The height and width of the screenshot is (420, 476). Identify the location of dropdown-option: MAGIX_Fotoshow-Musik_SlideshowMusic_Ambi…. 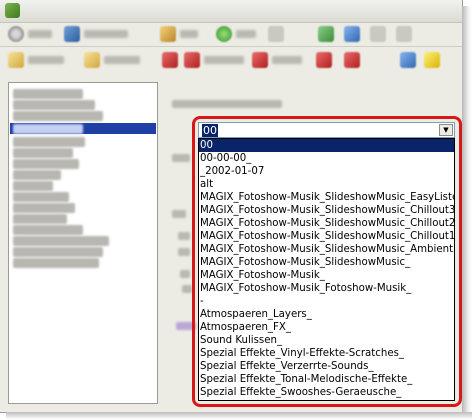
(327, 249).